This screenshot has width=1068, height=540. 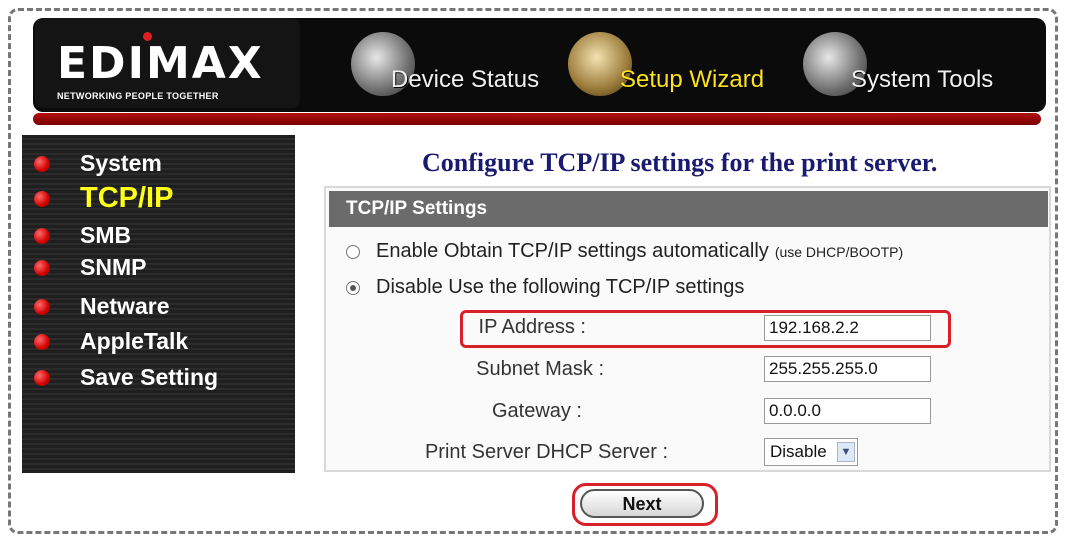 What do you see at coordinates (465, 79) in the screenshot?
I see `nav-device-status-label: Device Status` at bounding box center [465, 79].